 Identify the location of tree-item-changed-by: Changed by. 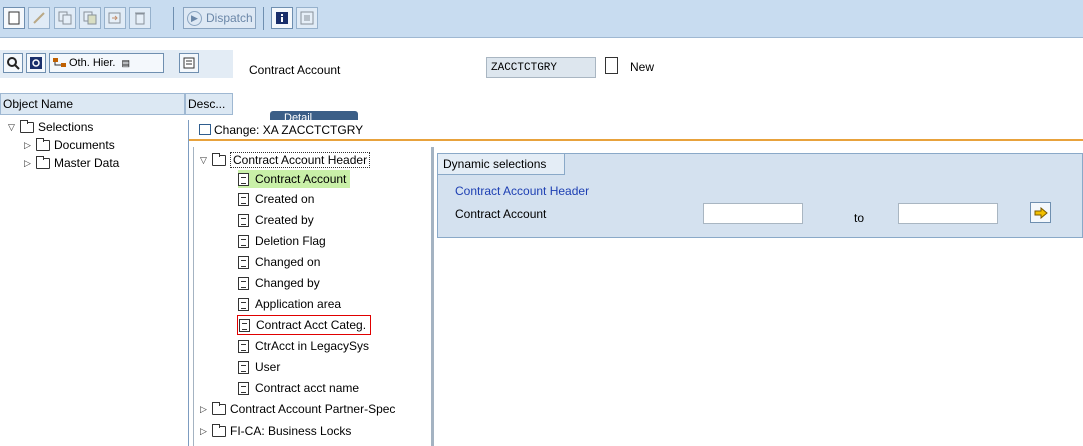
(279, 283).